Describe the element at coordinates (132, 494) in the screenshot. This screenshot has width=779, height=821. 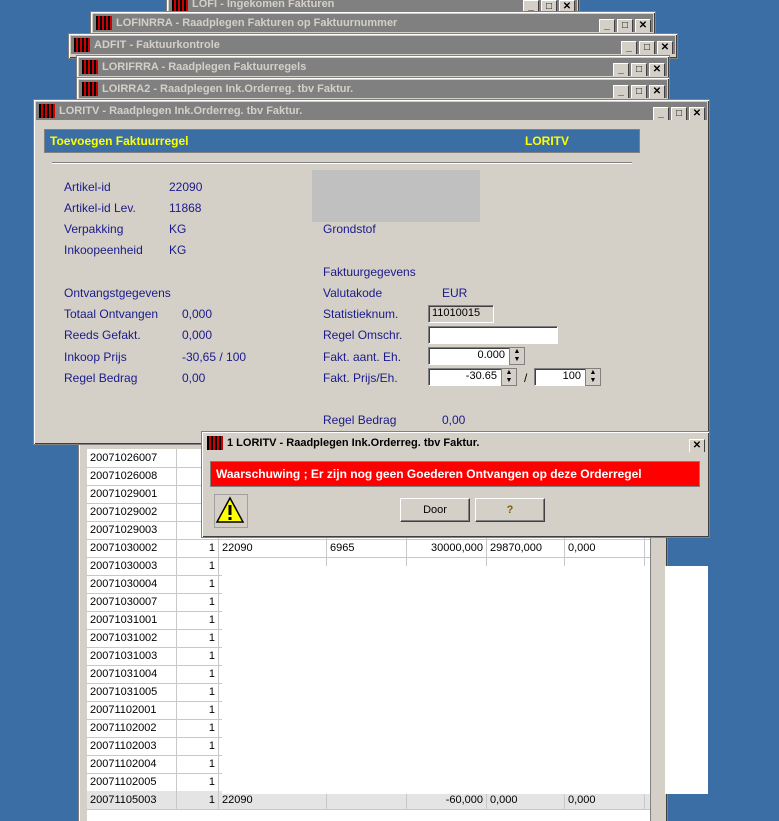
I see `table-cell: 20071029001` at that location.